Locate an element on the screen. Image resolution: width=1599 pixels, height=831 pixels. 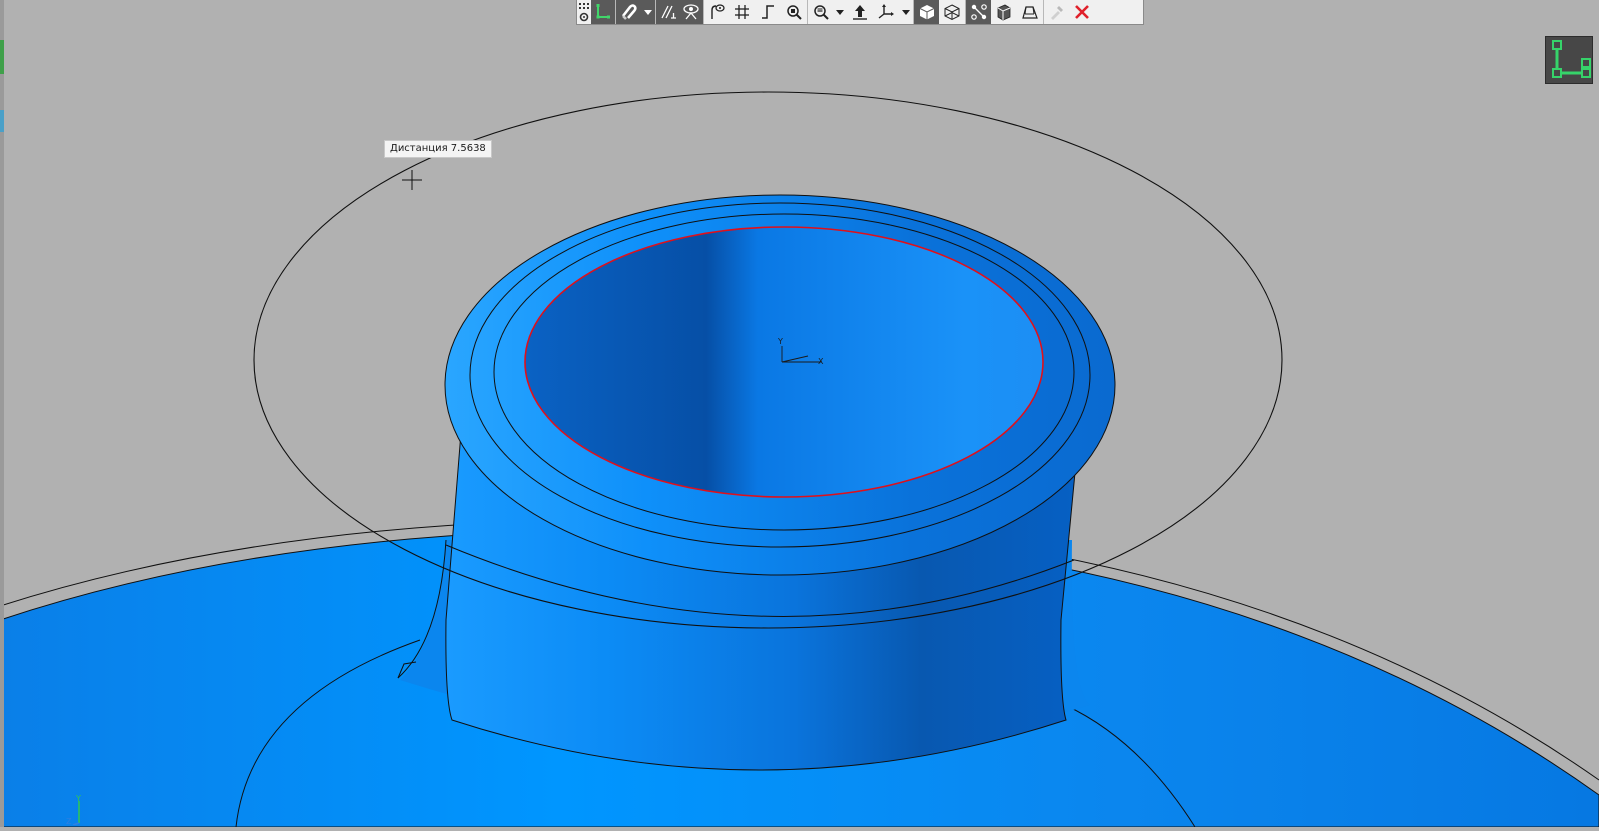
sketch-mode-icon is located at coordinates (603, 12).